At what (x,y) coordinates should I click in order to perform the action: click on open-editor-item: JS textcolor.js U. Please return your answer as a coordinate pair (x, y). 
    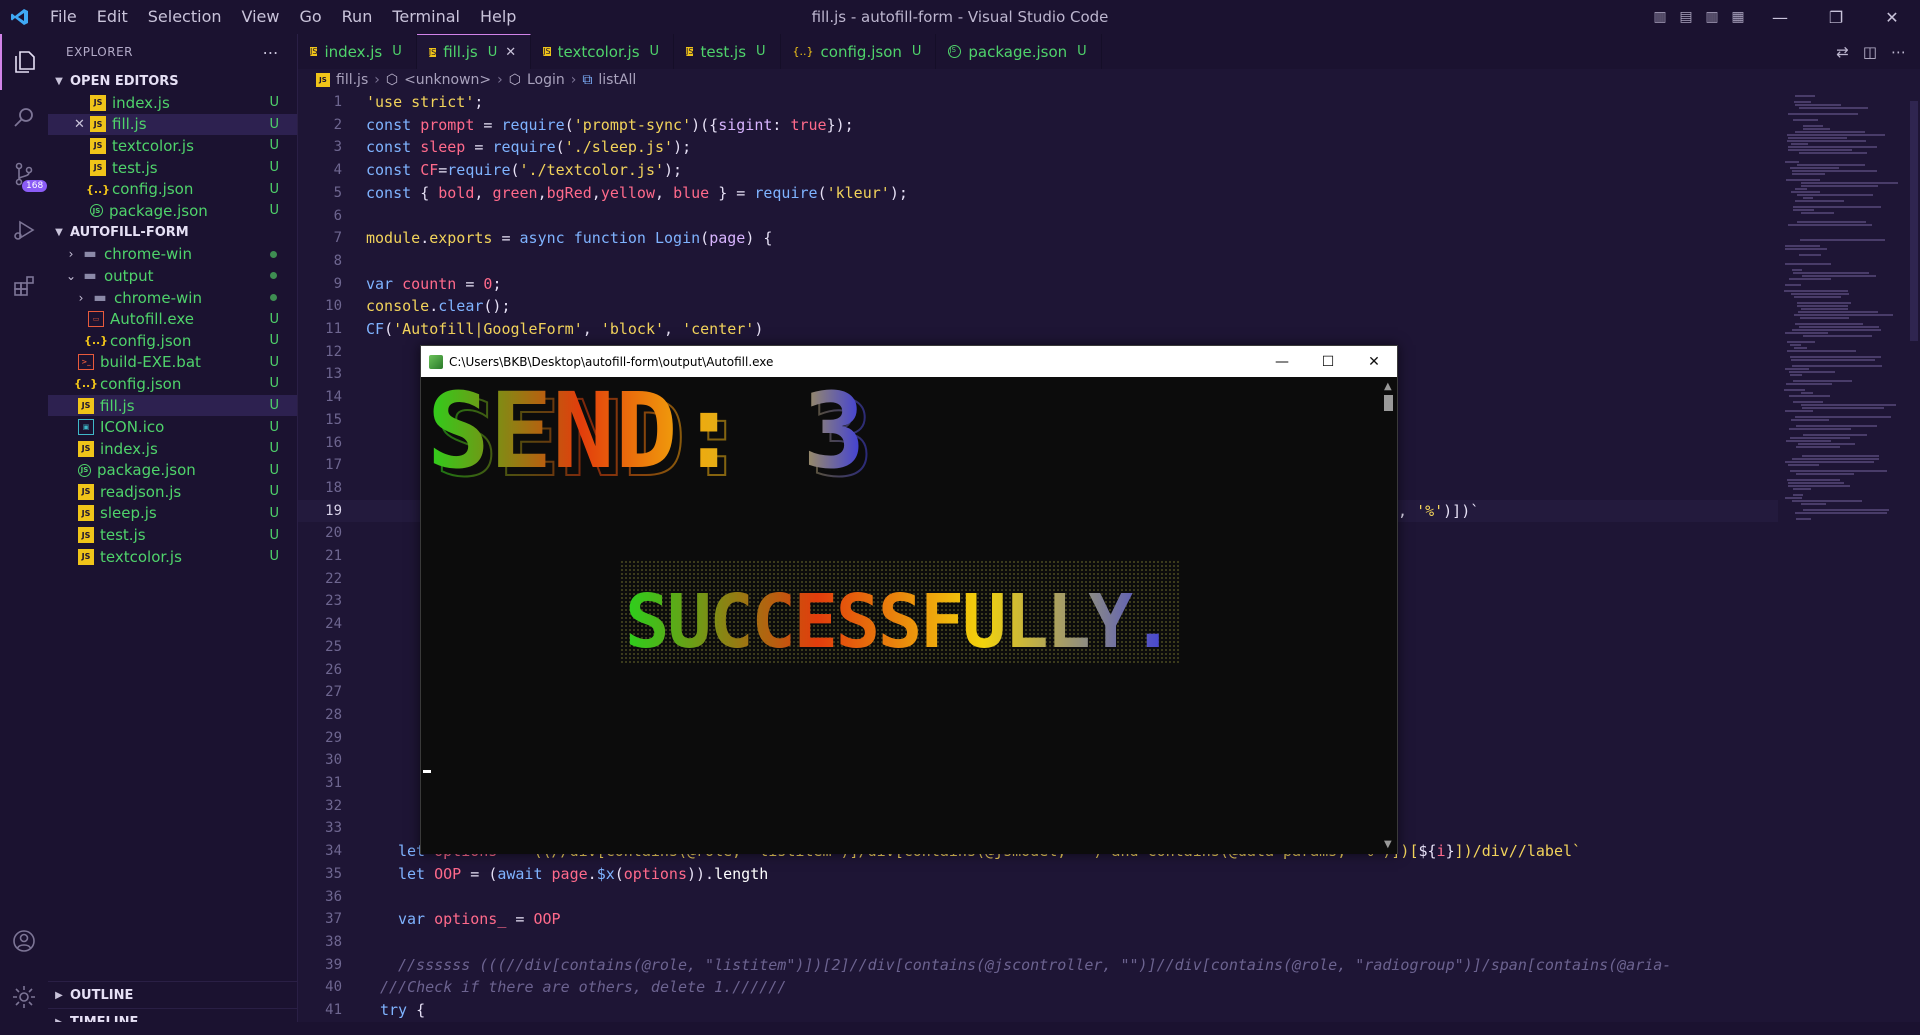
    Looking at the image, I should click on (172, 146).